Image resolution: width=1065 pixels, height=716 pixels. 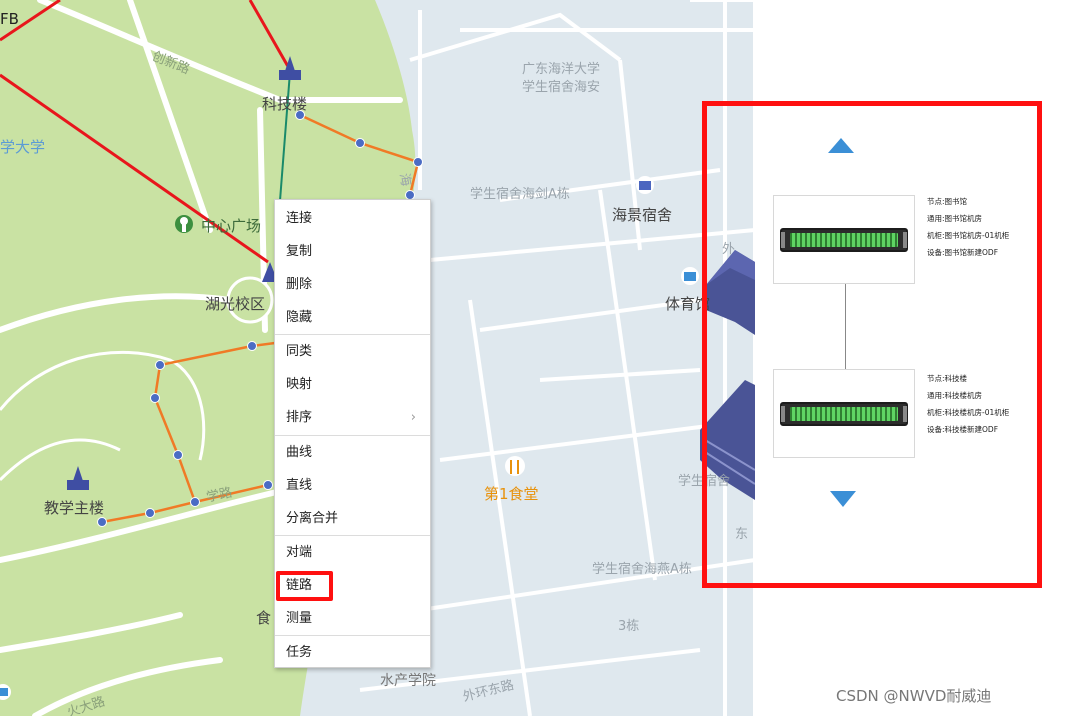 I want to click on map-label-dorm: 学生宿舍海安, so click(x=561, y=87).